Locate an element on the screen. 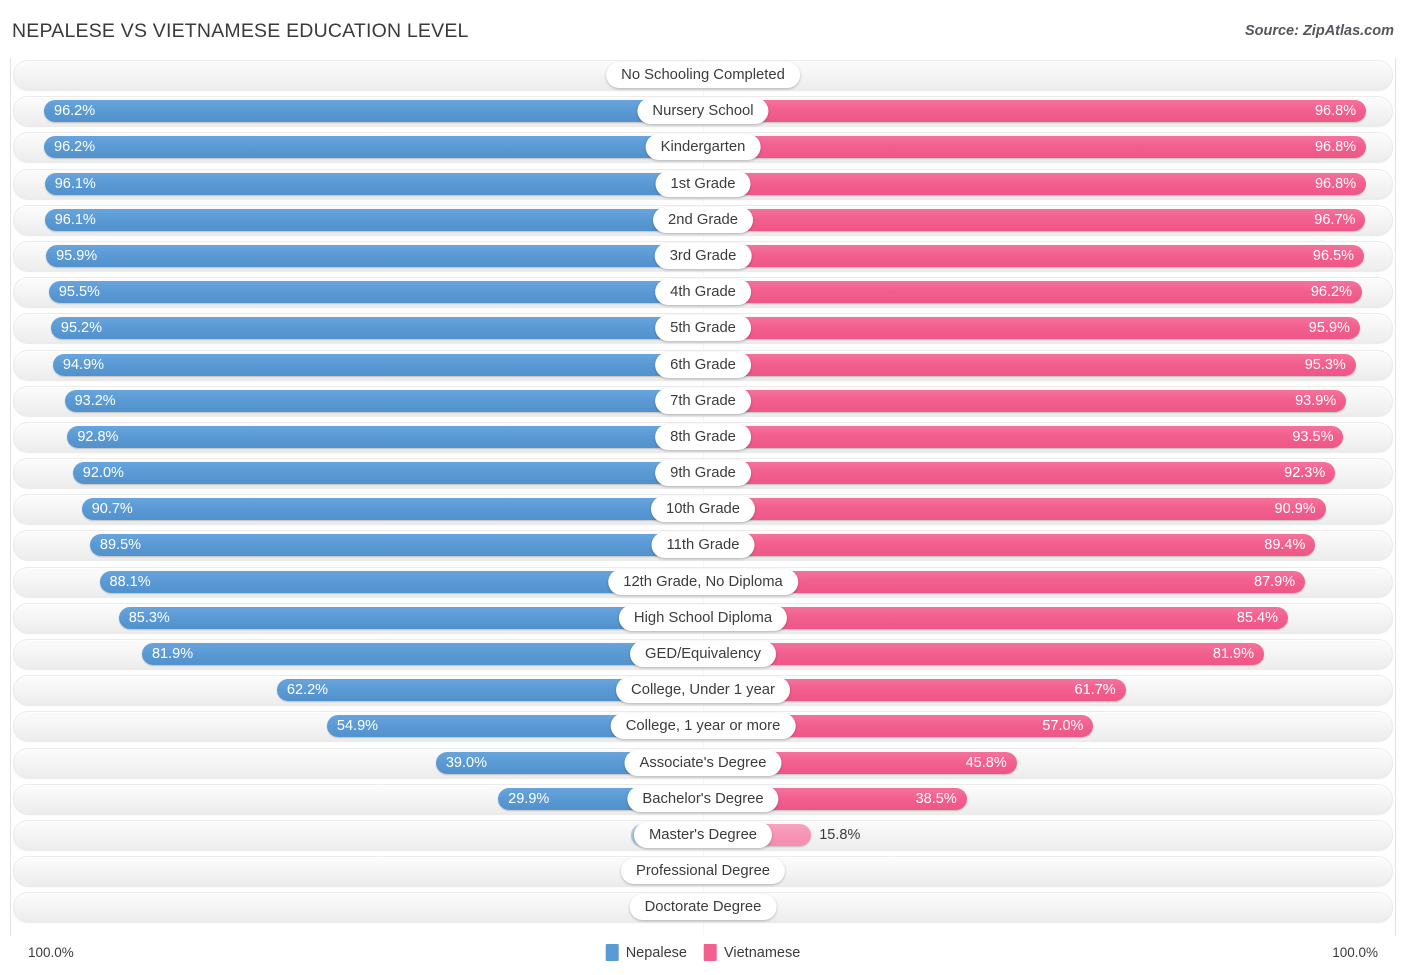  bar-row: 39.0% 45.8% Associate's Degree is located at coordinates (703, 762).